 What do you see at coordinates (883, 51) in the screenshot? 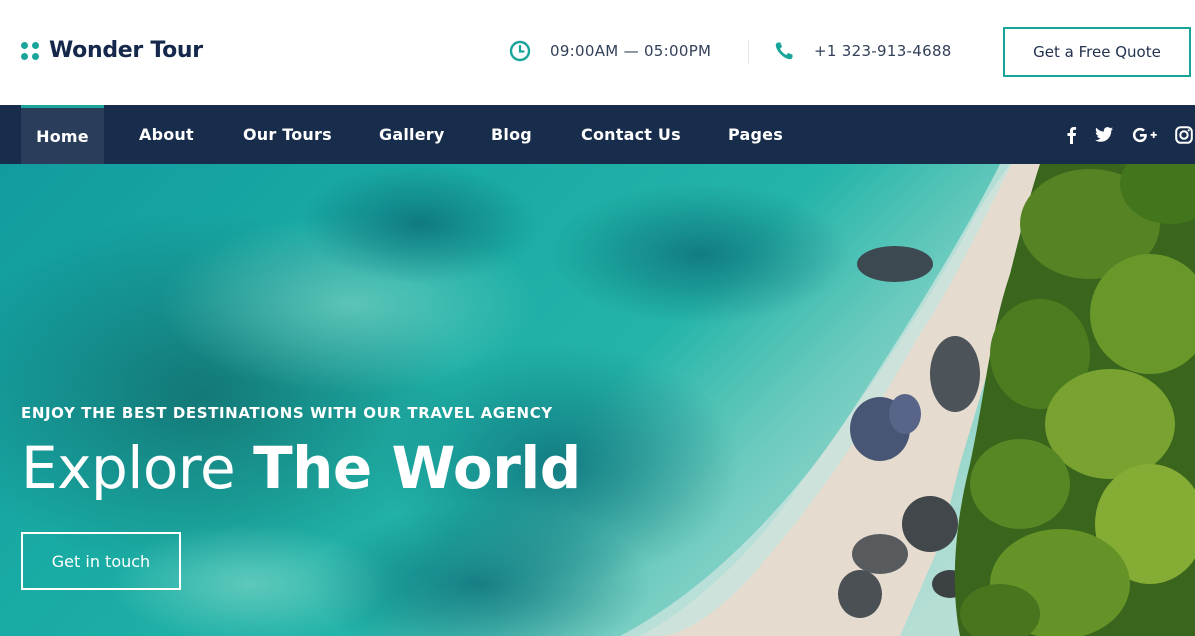
I see `phone-number: +1 323-913-4688` at bounding box center [883, 51].